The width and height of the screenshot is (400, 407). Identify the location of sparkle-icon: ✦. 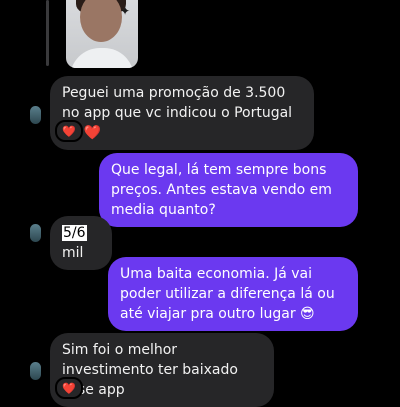
(125, 11).